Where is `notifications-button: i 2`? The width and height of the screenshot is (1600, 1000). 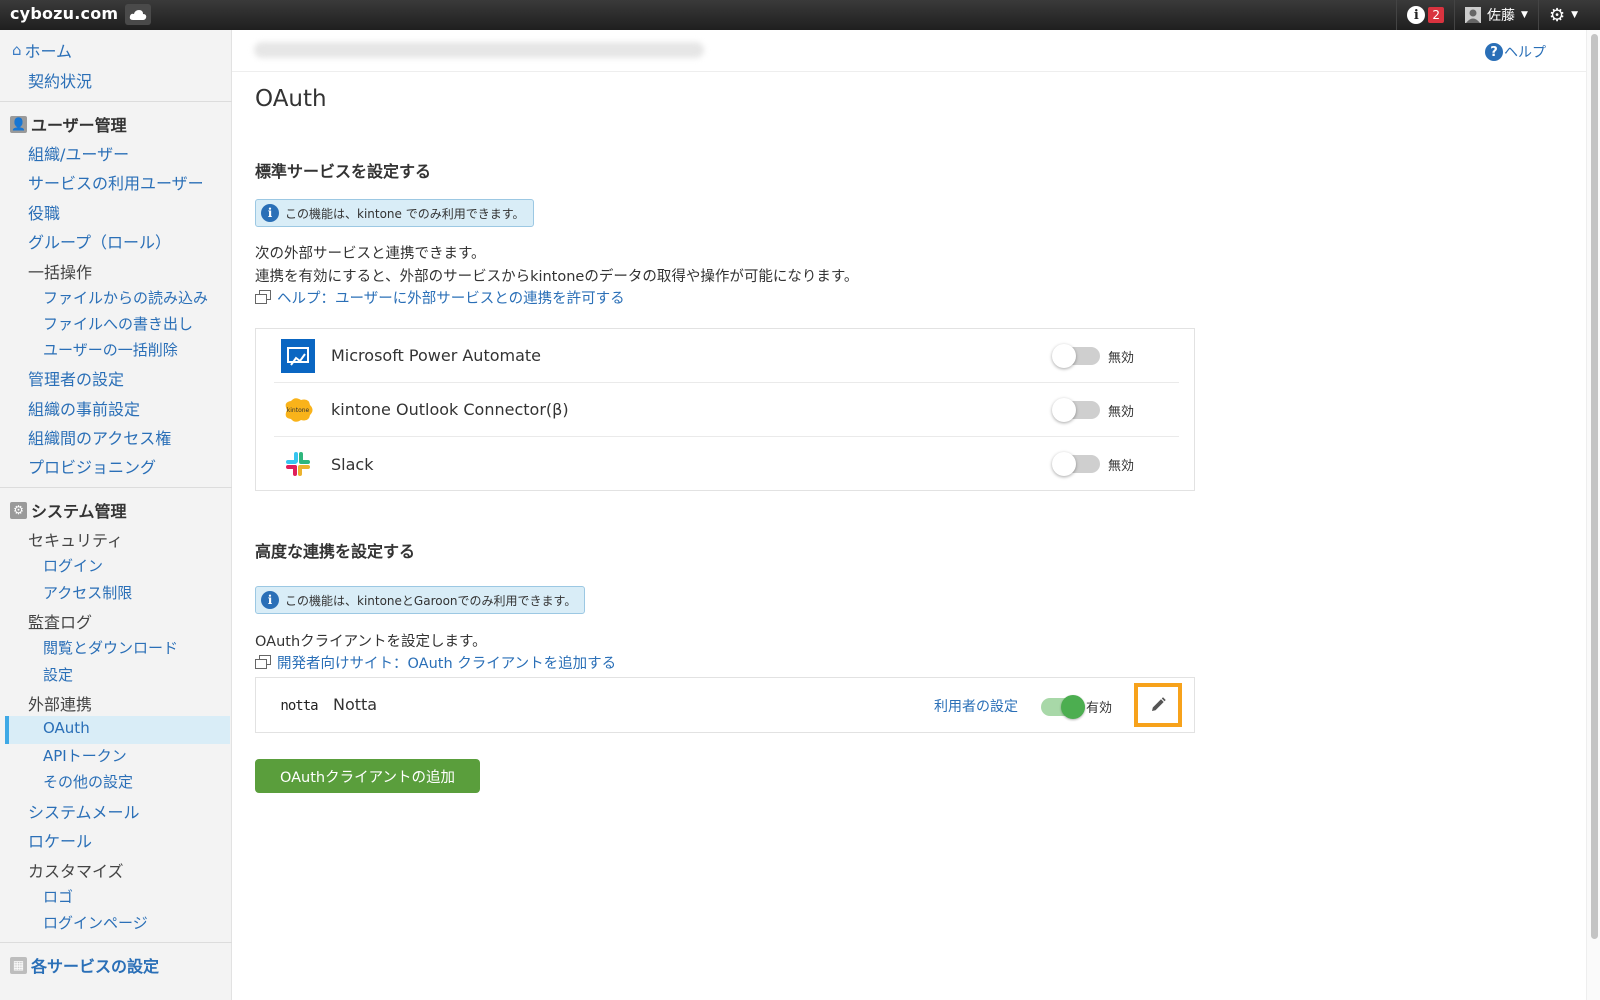 notifications-button: i 2 is located at coordinates (1425, 15).